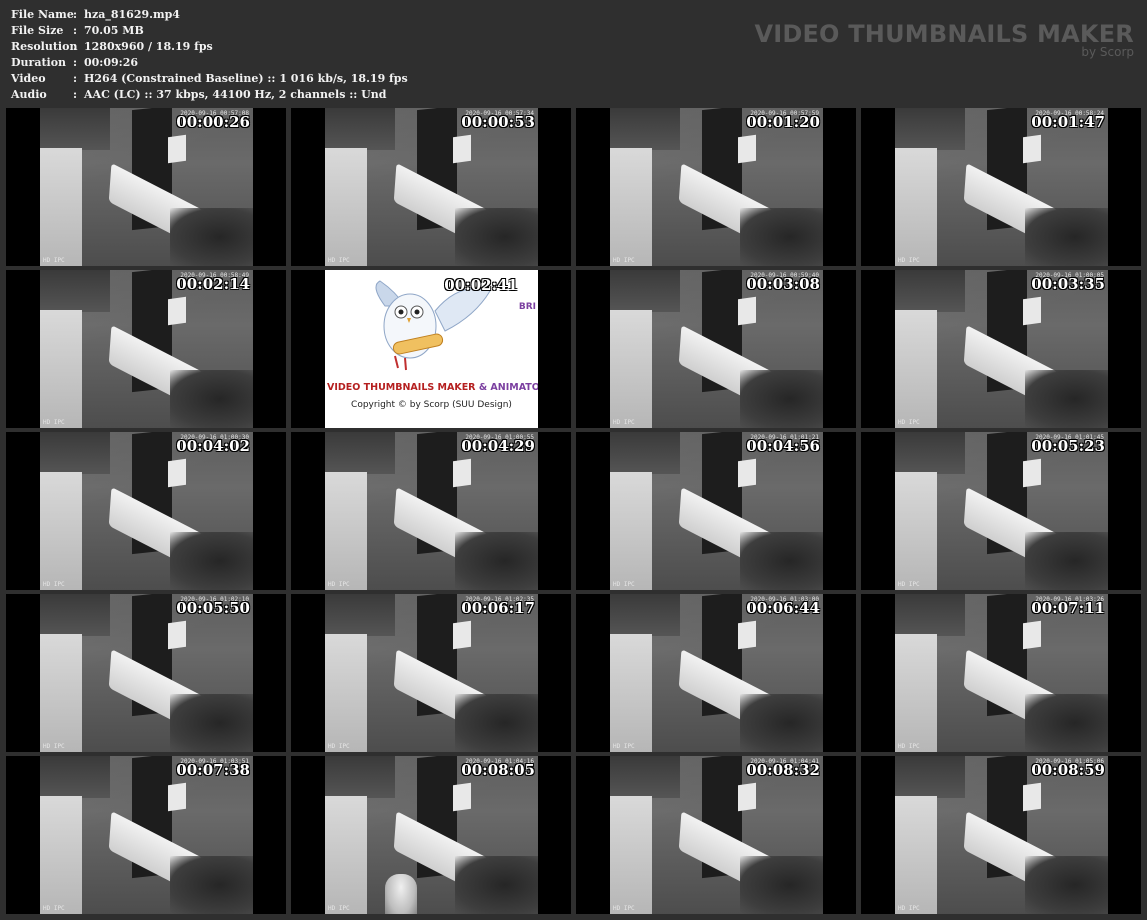  Describe the element at coordinates (716, 349) in the screenshot. I see `thumbnail-tile: 2020-09-16 00:59:40 HD IPC 00:03:08` at that location.